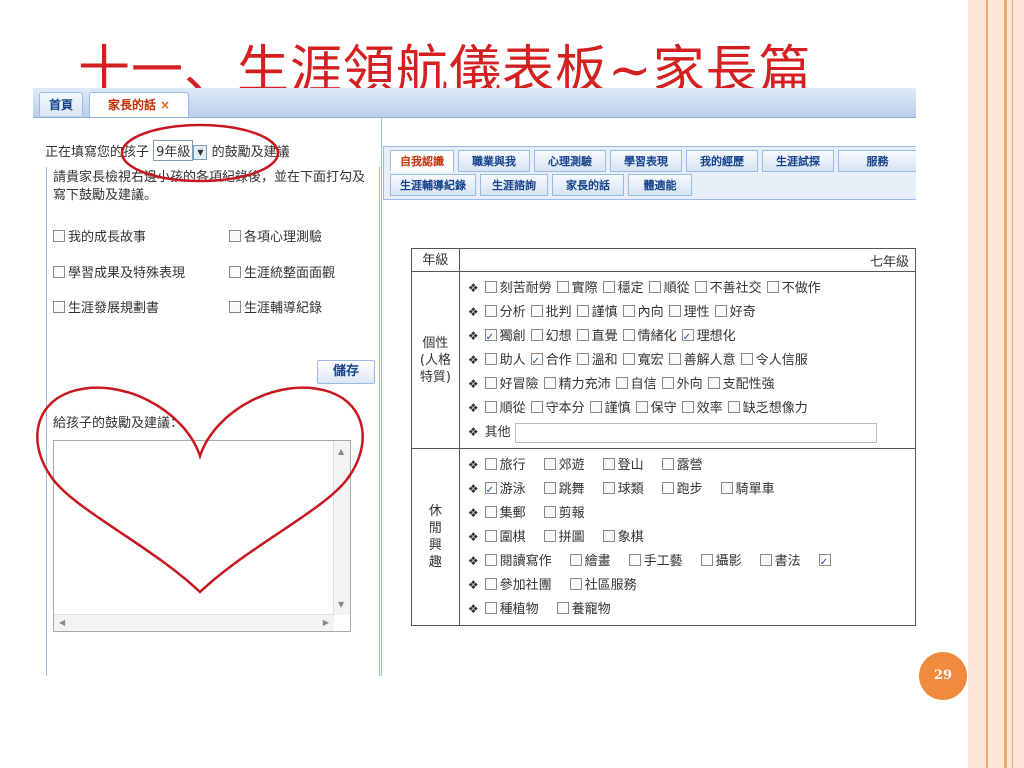 The height and width of the screenshot is (768, 1024). What do you see at coordinates (721, 561) in the screenshot?
I see `checkbox-option: 攝影` at bounding box center [721, 561].